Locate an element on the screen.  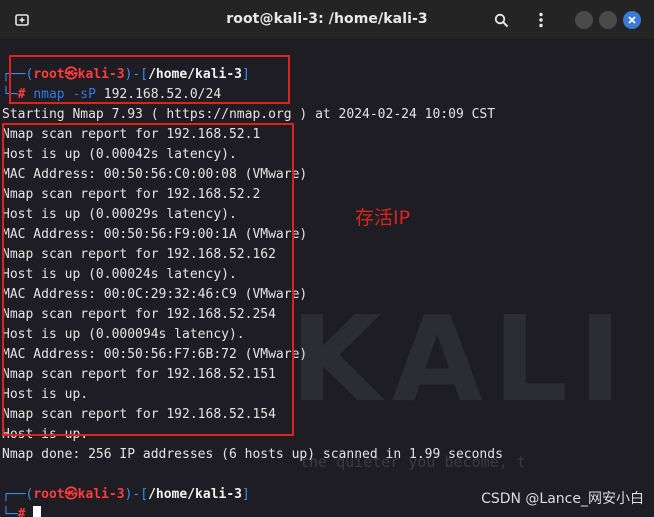
kebab-menu-icon is located at coordinates (541, 20).